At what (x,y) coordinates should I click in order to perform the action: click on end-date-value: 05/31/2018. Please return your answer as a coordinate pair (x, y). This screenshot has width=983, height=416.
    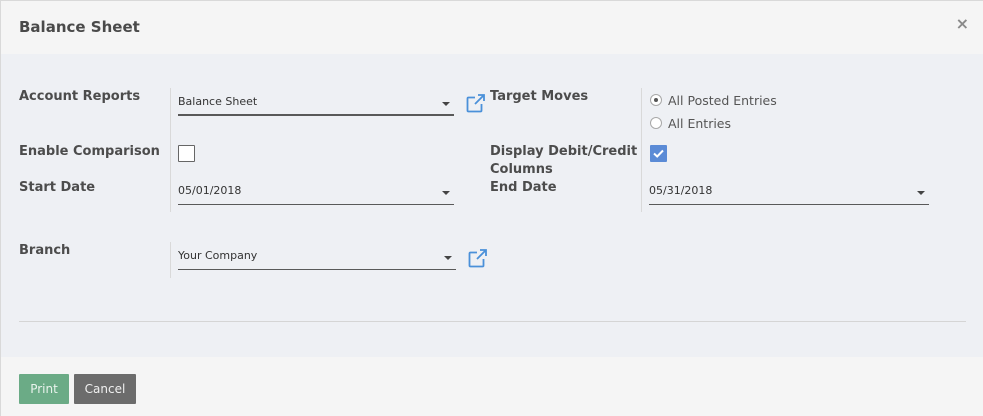
    Looking at the image, I should click on (681, 190).